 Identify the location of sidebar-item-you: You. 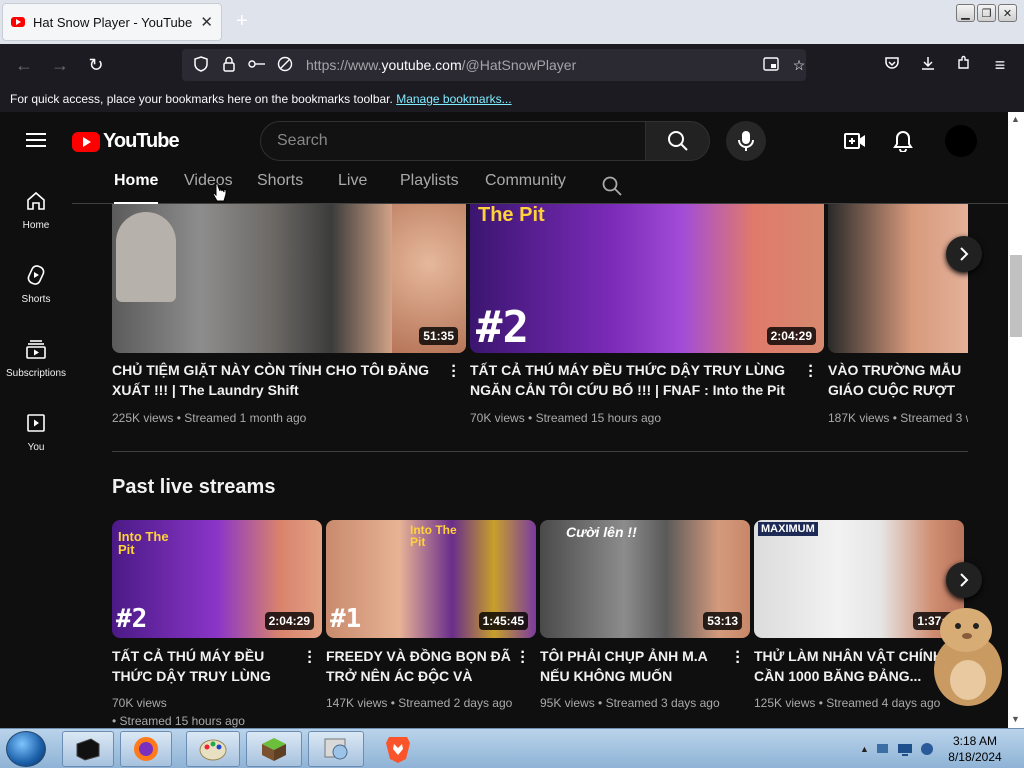
(36, 432).